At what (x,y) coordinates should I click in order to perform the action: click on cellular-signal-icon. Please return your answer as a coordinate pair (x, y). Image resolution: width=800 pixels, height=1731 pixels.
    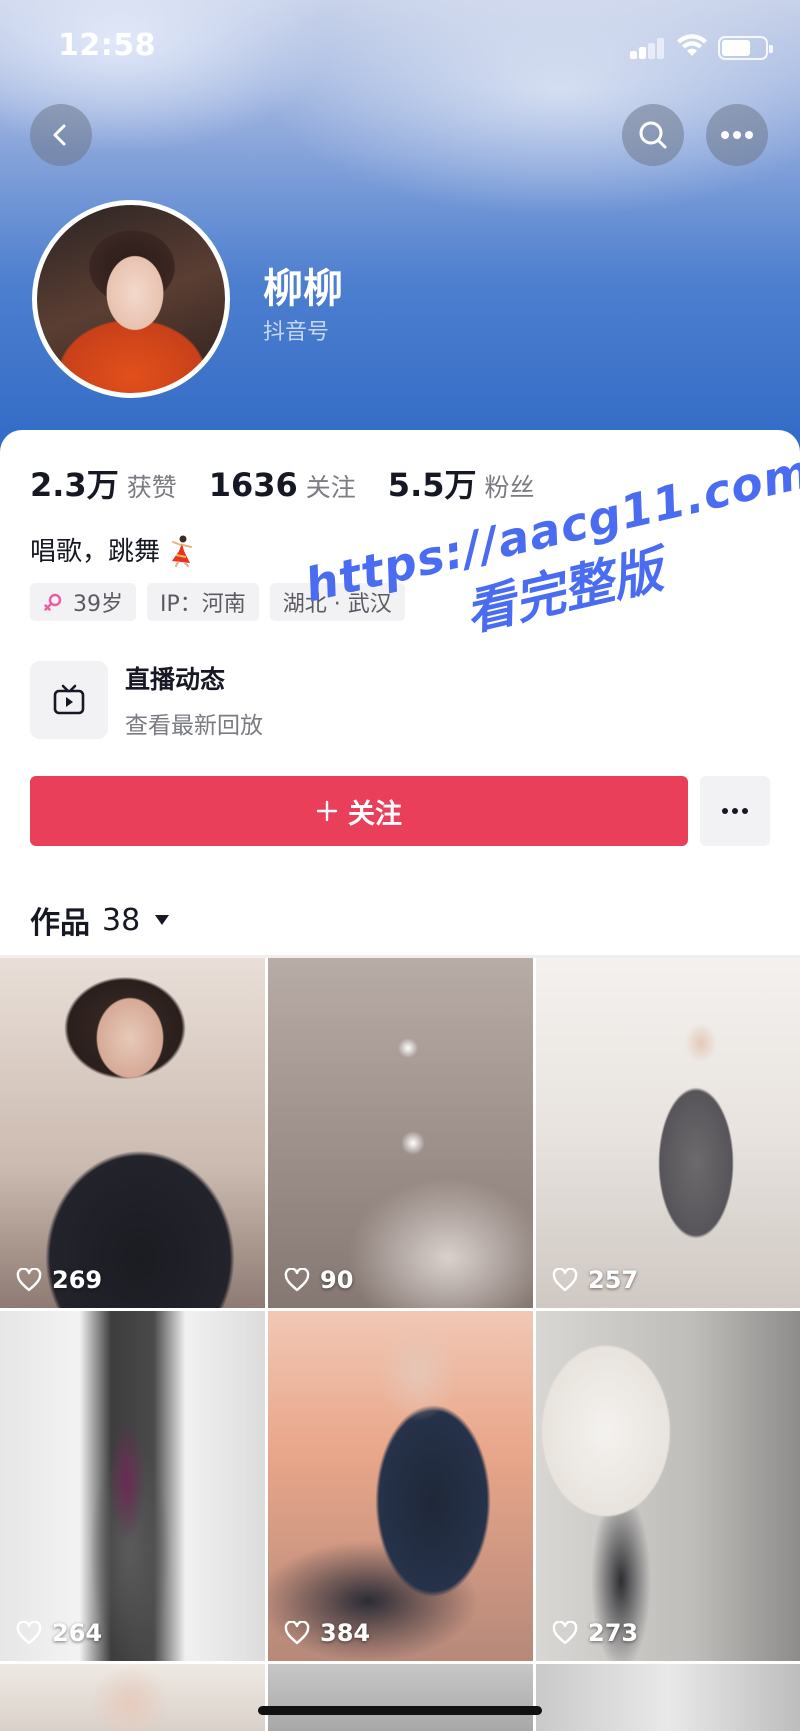
    Looking at the image, I should click on (648, 48).